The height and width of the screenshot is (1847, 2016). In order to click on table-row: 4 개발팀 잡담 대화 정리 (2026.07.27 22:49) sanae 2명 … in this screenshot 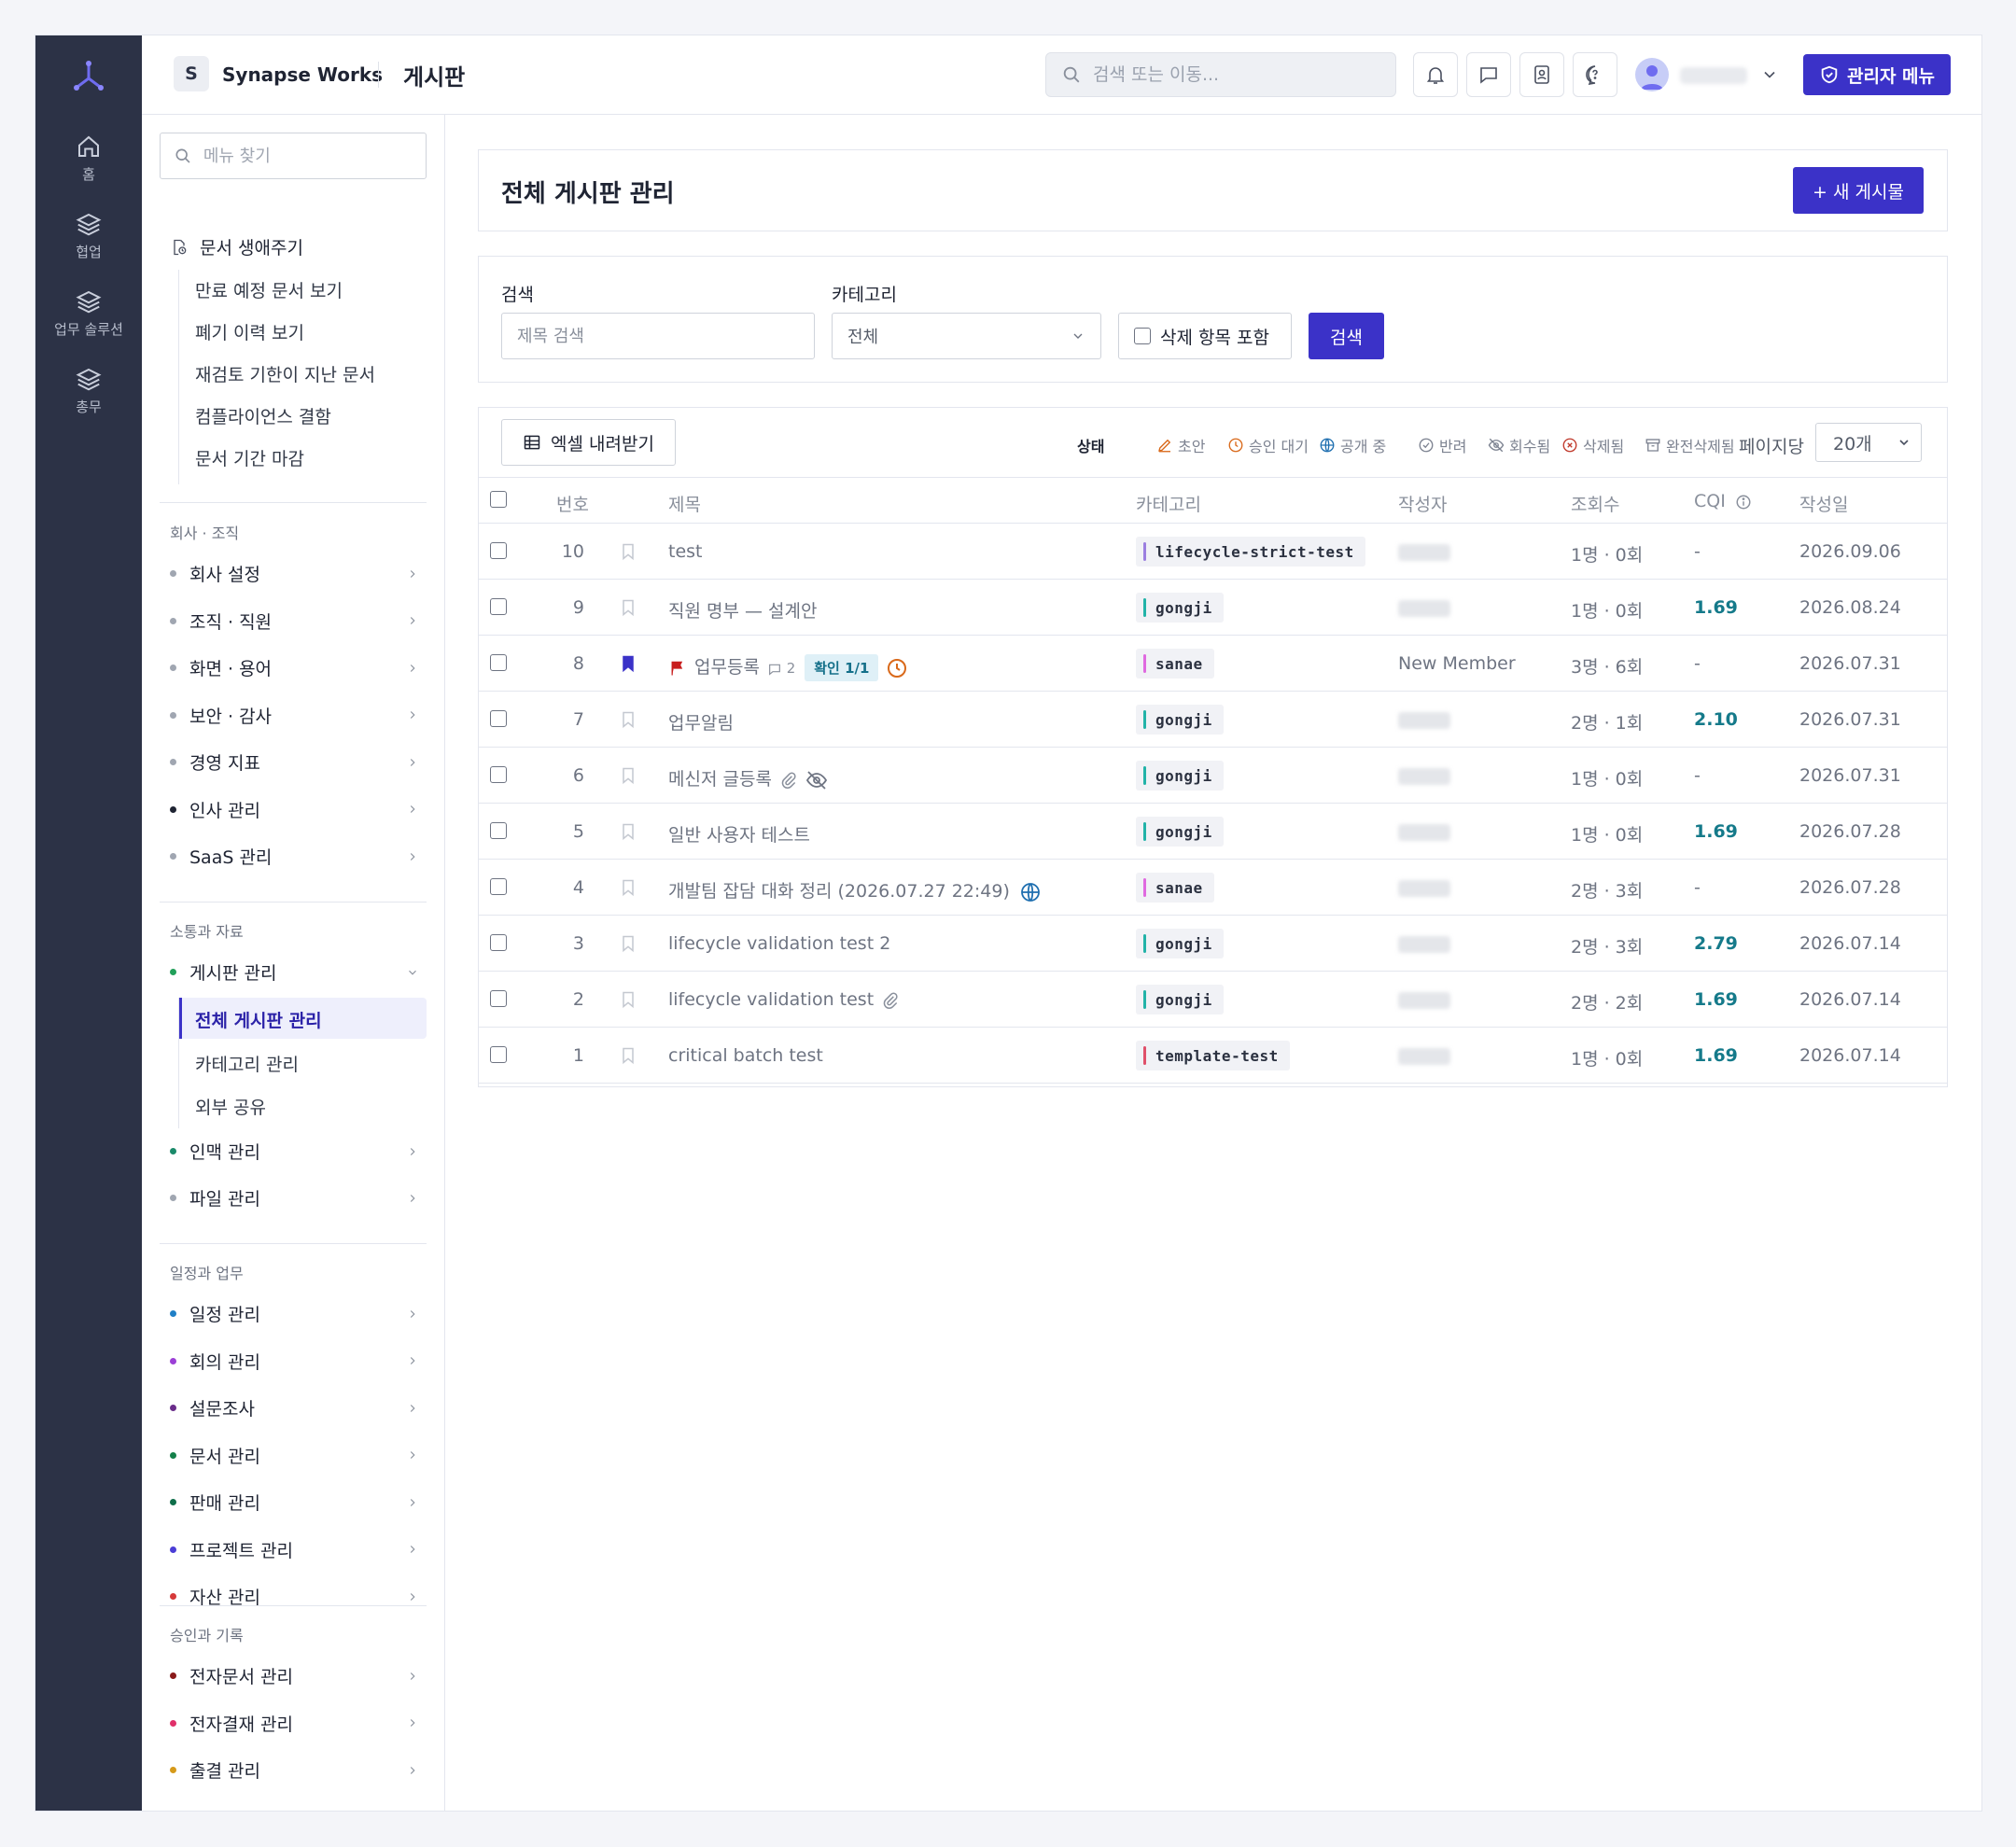, I will do `click(1213, 888)`.